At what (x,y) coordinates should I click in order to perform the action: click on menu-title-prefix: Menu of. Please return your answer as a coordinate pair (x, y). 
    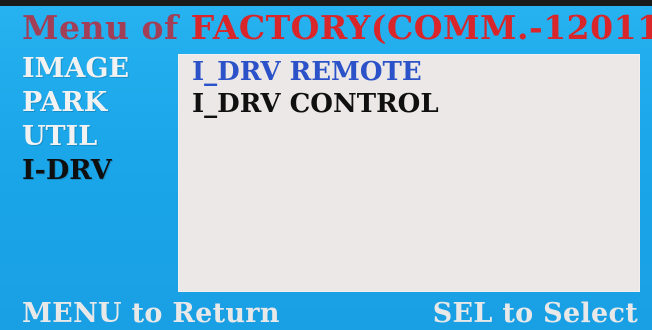
    Looking at the image, I should click on (100, 27).